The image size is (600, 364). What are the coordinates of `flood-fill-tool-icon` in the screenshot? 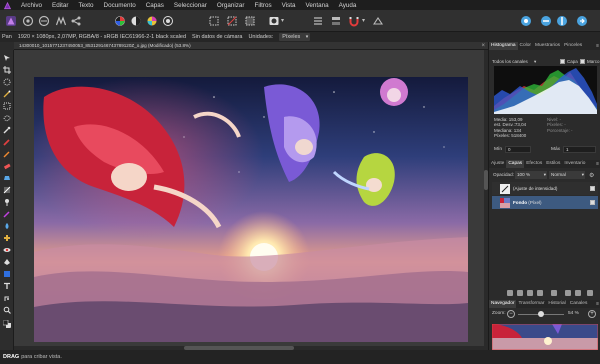 It's located at (7, 178).